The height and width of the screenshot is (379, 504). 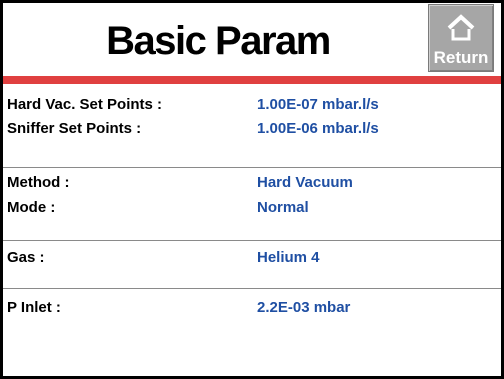 I want to click on return-button: Return, so click(x=461, y=38).